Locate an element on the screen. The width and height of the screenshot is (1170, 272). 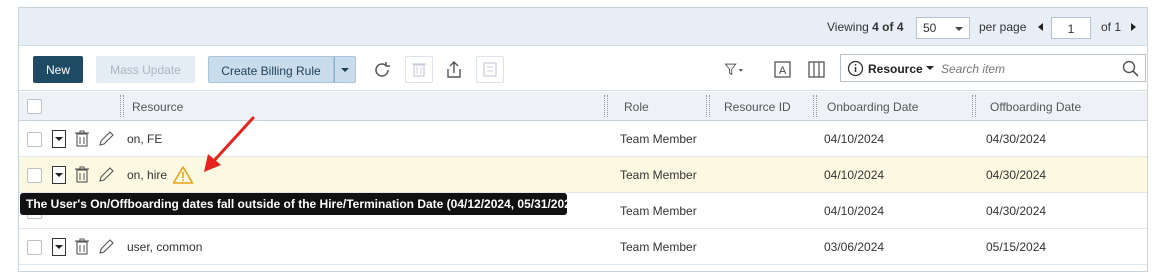
next-page-icon is located at coordinates (1133, 27).